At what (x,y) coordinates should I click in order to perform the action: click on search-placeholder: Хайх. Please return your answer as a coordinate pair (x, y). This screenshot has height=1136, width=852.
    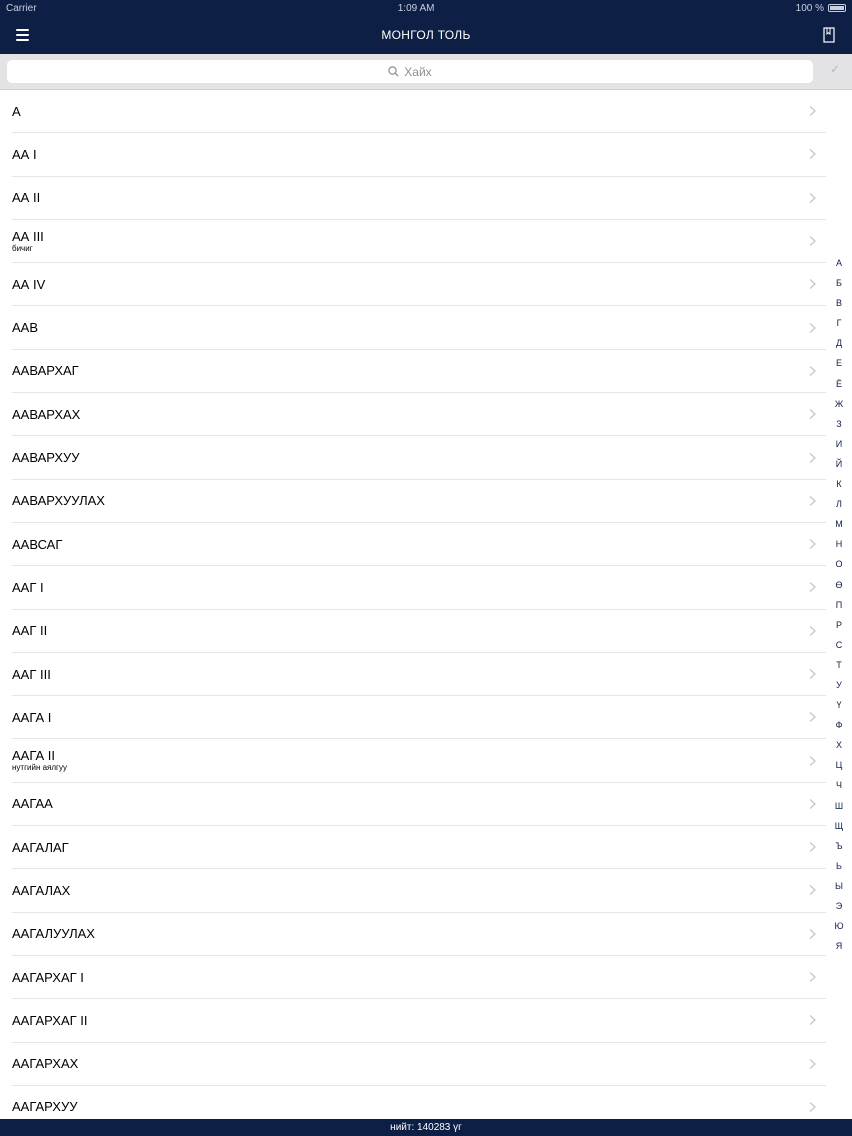
    Looking at the image, I should click on (418, 71).